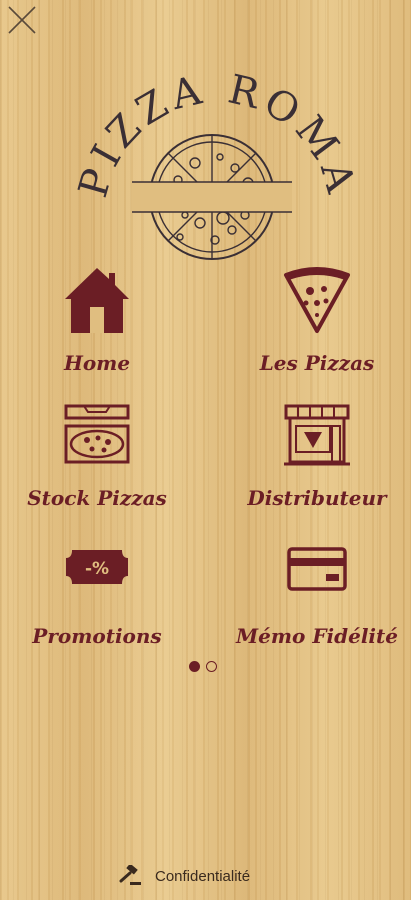 Image resolution: width=411 pixels, height=900 pixels. I want to click on privacy-label: Confidentialité, so click(203, 876).